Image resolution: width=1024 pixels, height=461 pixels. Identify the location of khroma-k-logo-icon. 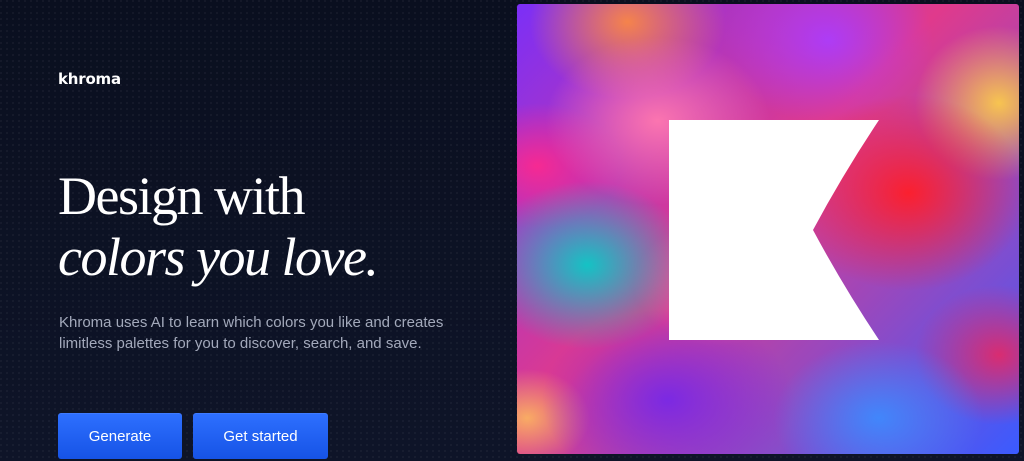
(774, 230).